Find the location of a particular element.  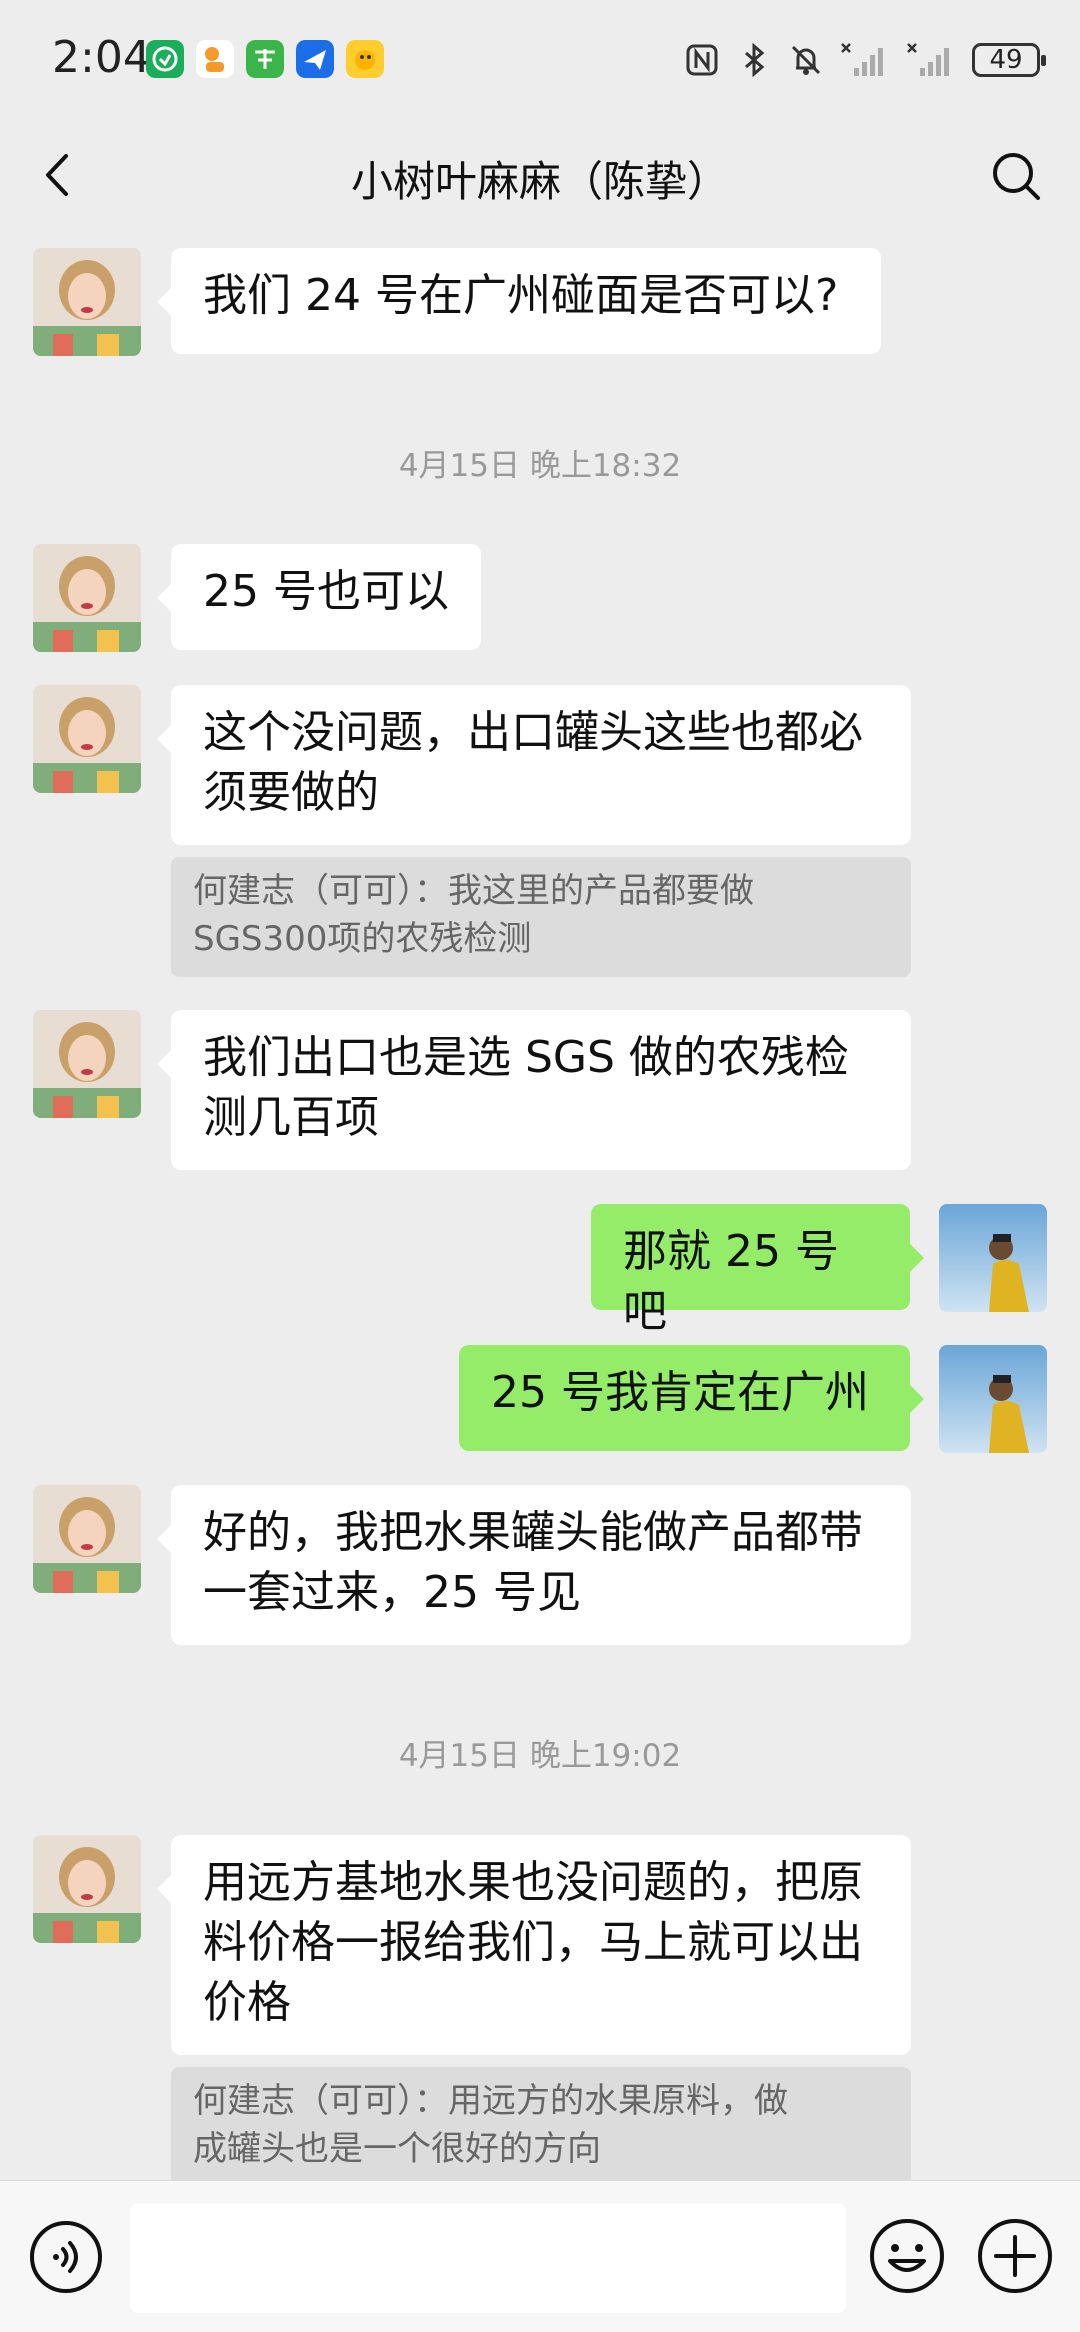

quoted-text: 成罐头也是一个很好的方向 is located at coordinates (397, 2149).